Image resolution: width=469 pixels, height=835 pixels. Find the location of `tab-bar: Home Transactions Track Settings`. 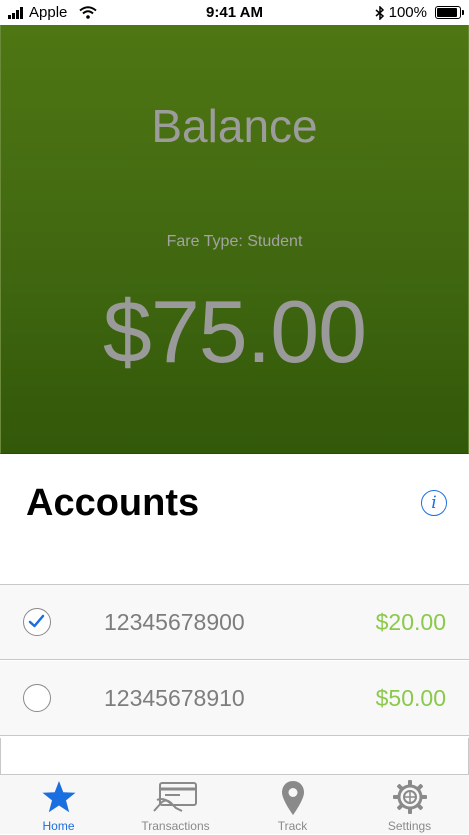

tab-bar: Home Transactions Track Settings is located at coordinates (234, 804).